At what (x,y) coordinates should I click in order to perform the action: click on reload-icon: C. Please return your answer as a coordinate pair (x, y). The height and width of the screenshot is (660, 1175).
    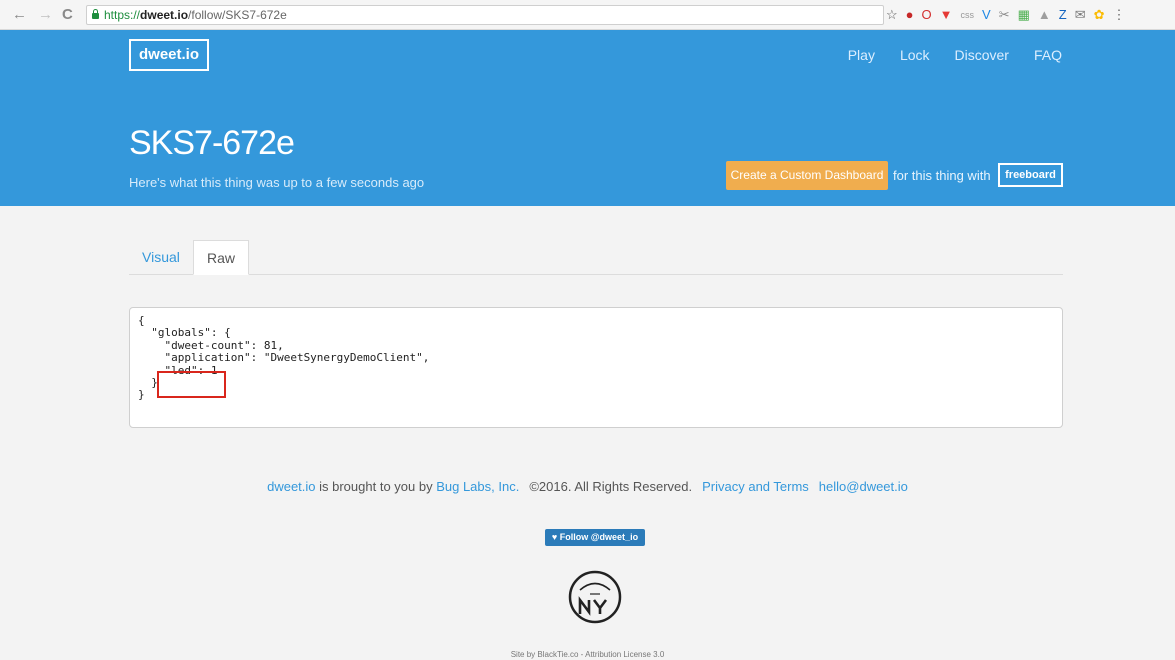
    Looking at the image, I should click on (67, 15).